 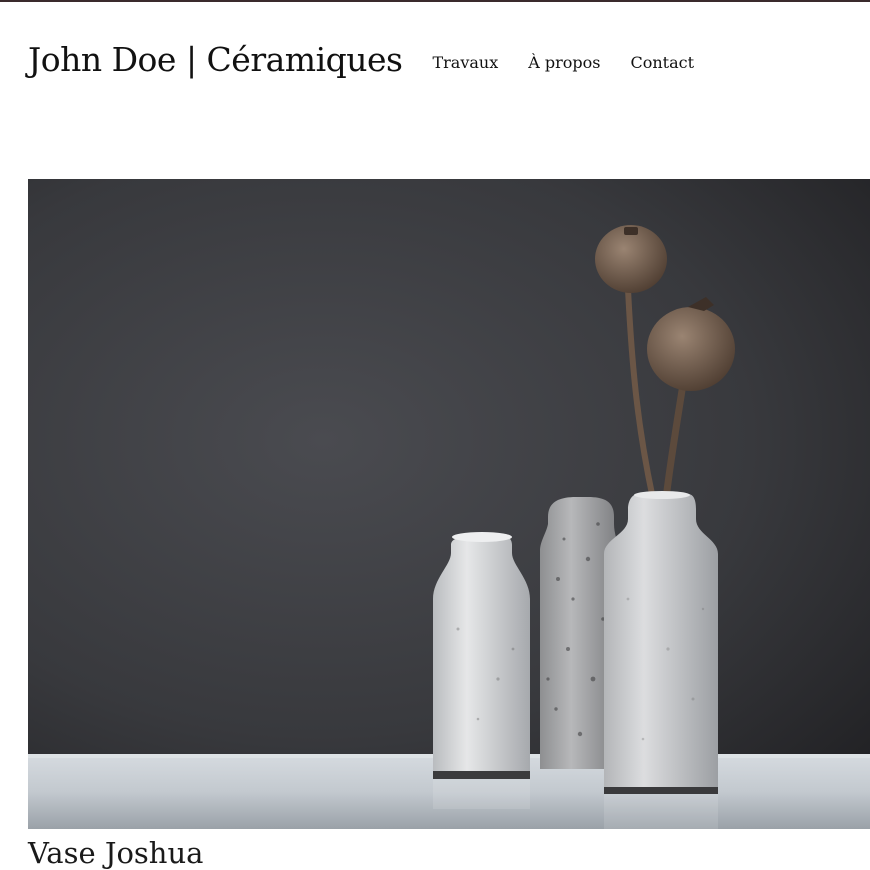 What do you see at coordinates (662, 62) in the screenshot?
I see `nav-link-contact: Contact` at bounding box center [662, 62].